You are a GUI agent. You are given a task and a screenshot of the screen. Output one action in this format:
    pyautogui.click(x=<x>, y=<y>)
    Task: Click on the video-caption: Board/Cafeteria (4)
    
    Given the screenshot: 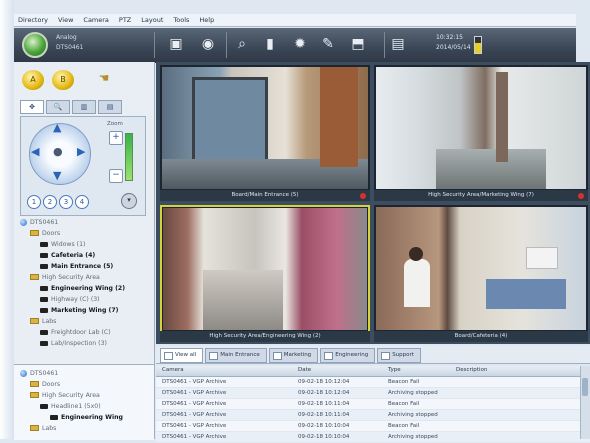 What is the action you would take?
    pyautogui.click(x=481, y=336)
    